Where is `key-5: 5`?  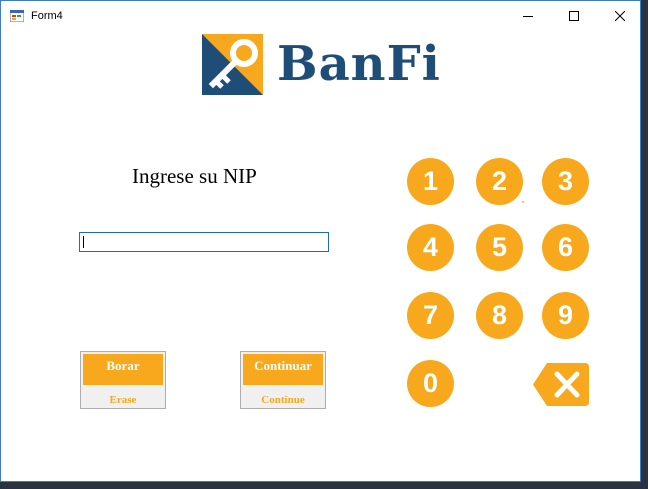
key-5: 5 is located at coordinates (499, 247).